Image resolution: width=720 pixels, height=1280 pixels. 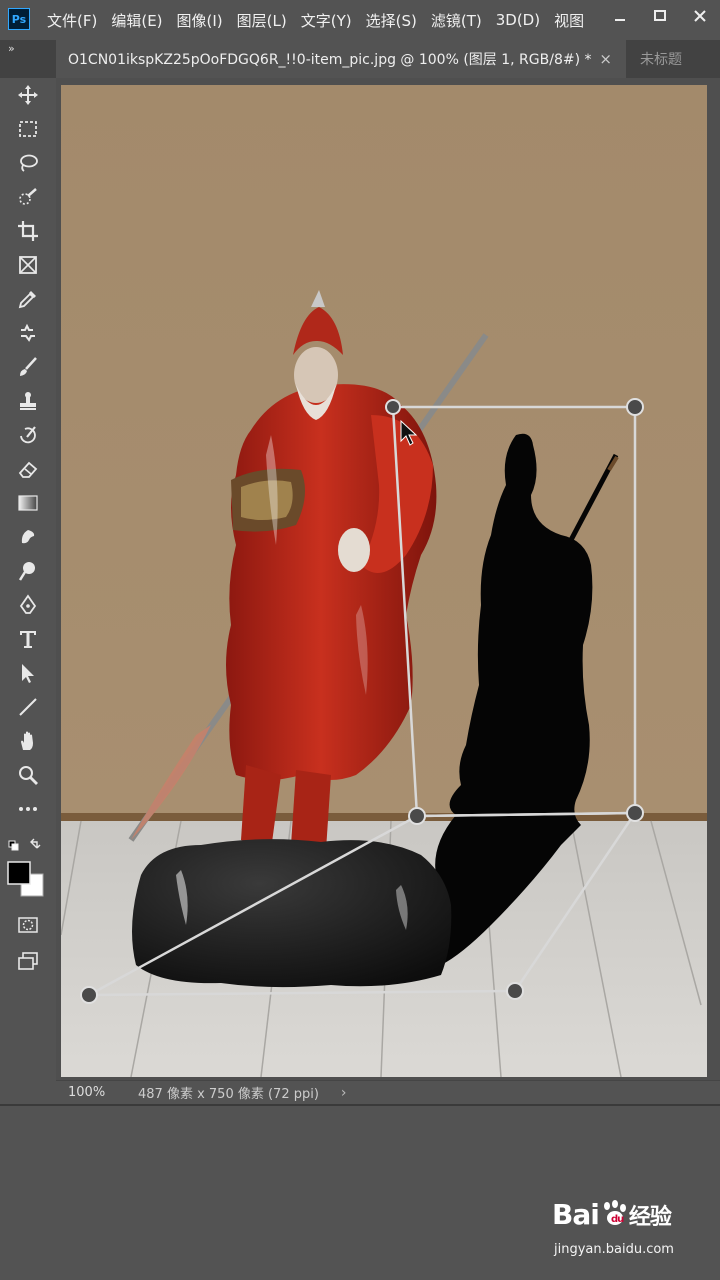 I want to click on window-controls, so click(x=660, y=16).